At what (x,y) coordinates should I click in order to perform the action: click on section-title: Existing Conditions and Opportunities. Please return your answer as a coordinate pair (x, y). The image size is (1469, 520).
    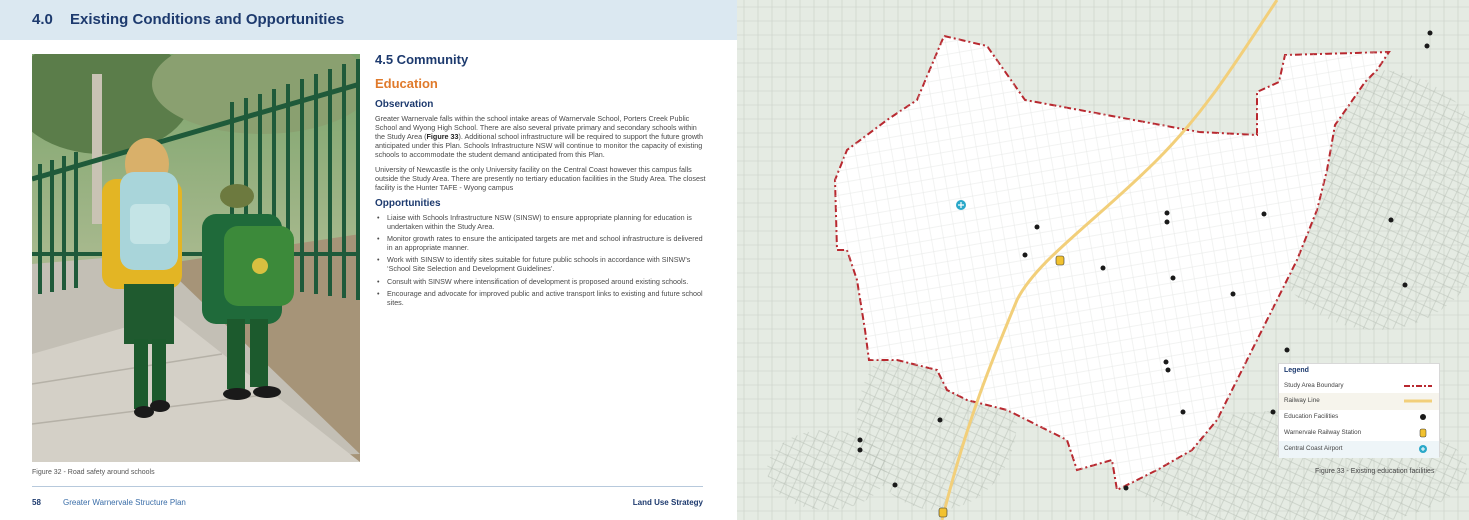
    Looking at the image, I should click on (207, 19).